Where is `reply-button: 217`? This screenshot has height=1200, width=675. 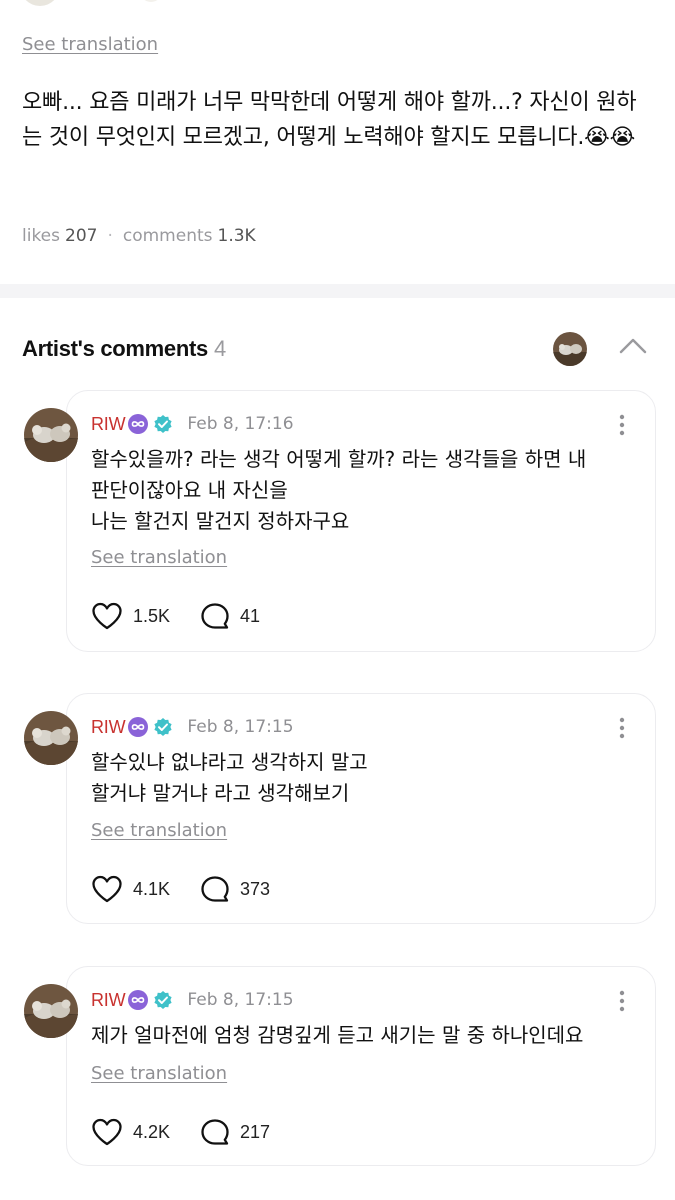 reply-button: 217 is located at coordinates (235, 1132).